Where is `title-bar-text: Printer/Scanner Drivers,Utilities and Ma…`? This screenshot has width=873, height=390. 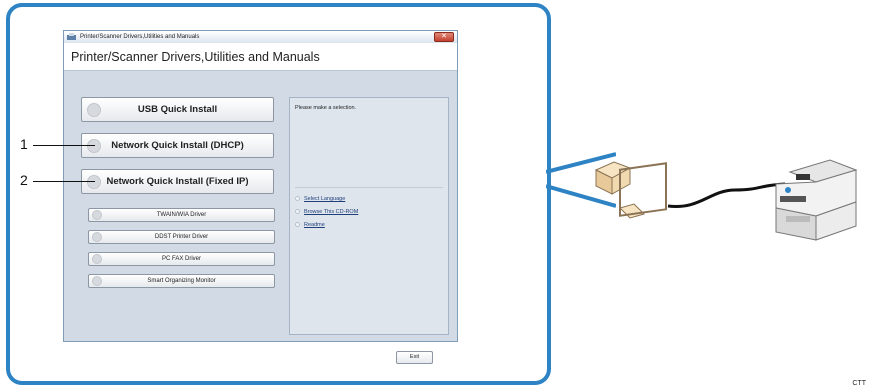
title-bar-text: Printer/Scanner Drivers,Utilities and Ma… is located at coordinates (140, 37).